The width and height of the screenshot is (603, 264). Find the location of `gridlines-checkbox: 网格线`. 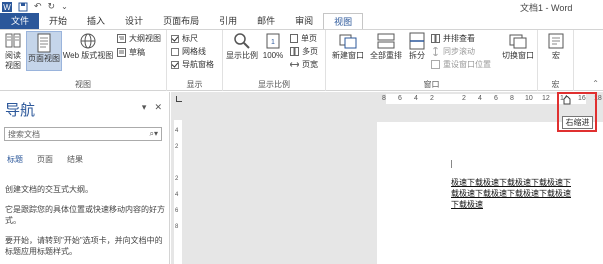

gridlines-checkbox: 网格线 is located at coordinates (188, 51).